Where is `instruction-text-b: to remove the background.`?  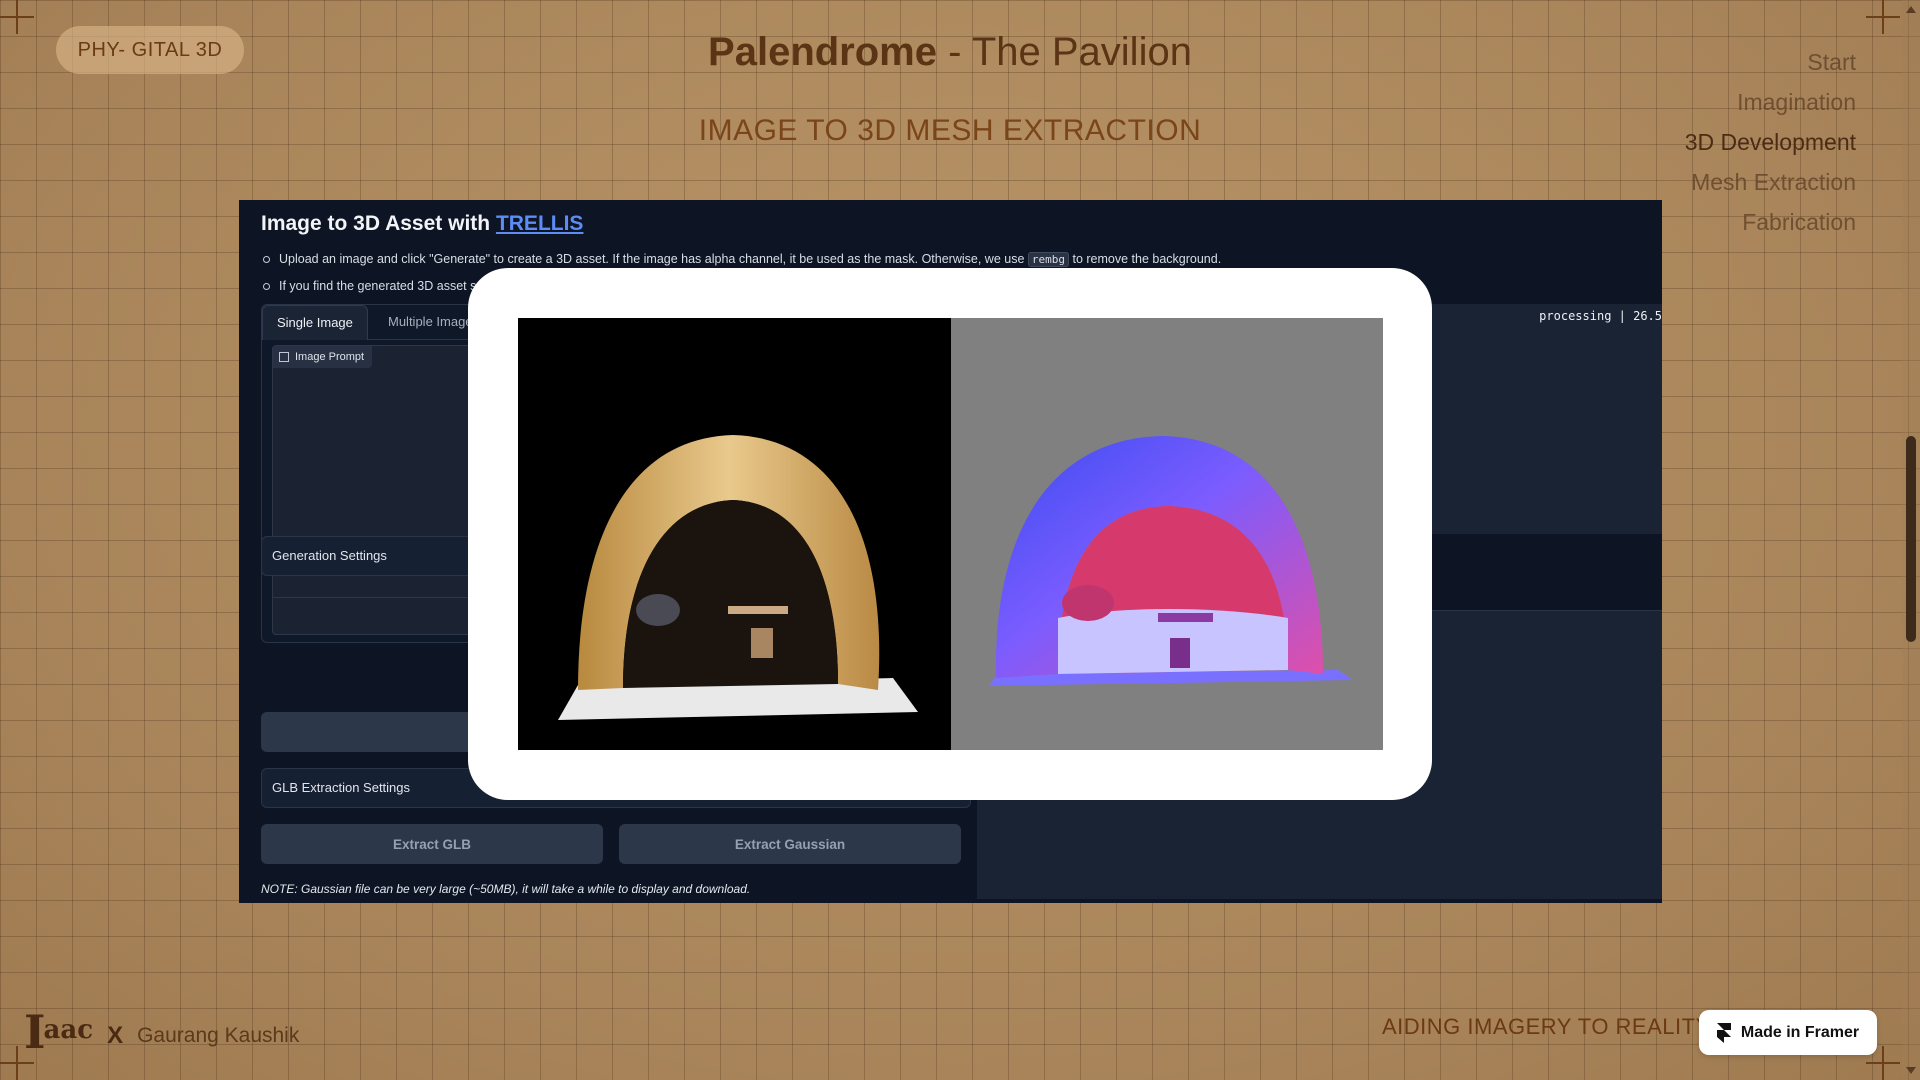 instruction-text-b: to remove the background. is located at coordinates (1145, 259).